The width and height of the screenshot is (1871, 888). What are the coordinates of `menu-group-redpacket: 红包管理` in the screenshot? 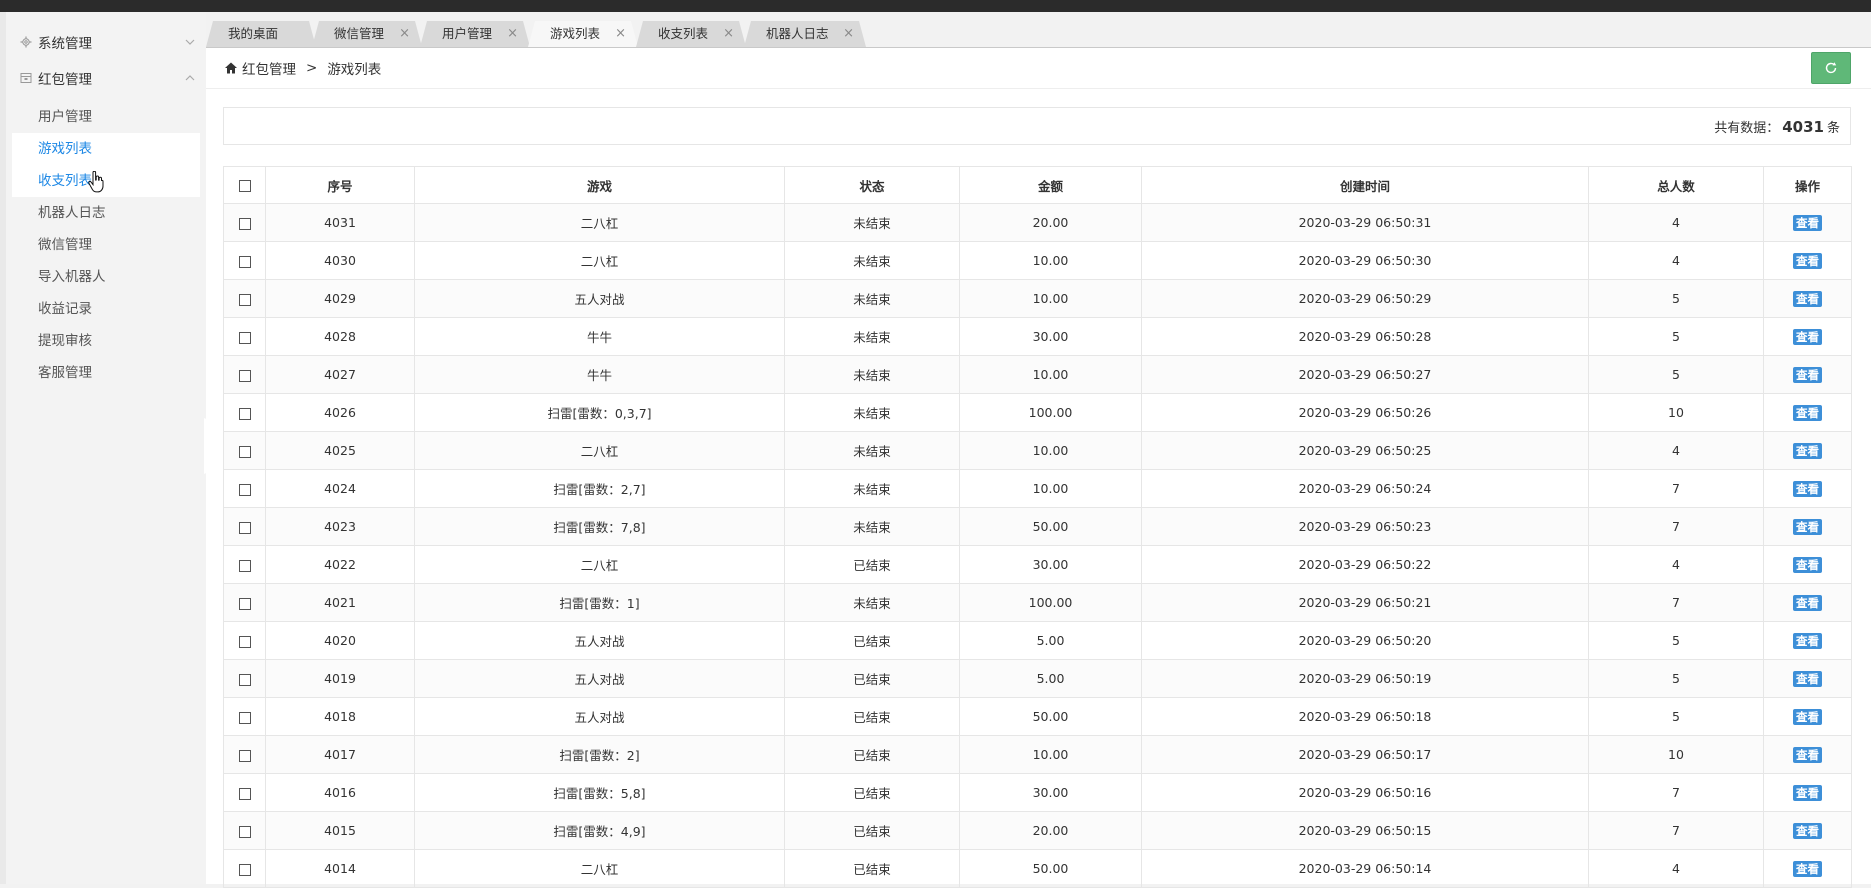 It's located at (108, 78).